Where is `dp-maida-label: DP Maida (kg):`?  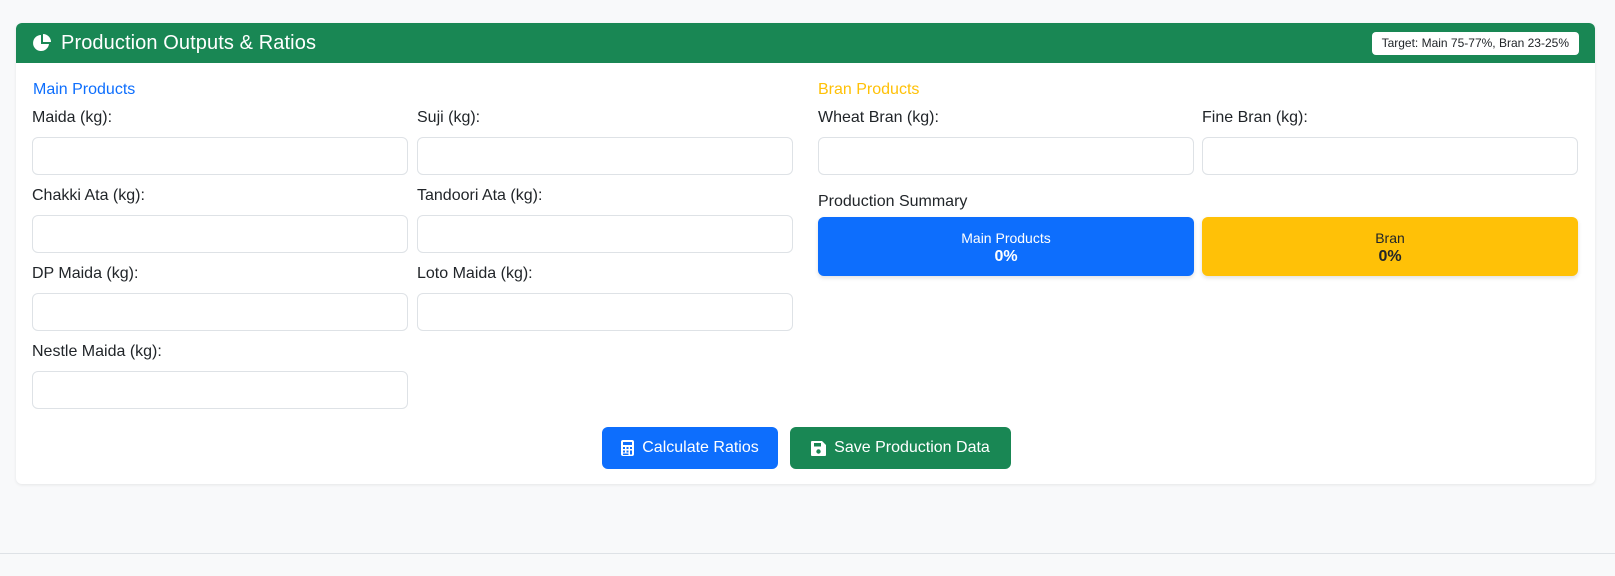 dp-maida-label: DP Maida (kg): is located at coordinates (85, 273).